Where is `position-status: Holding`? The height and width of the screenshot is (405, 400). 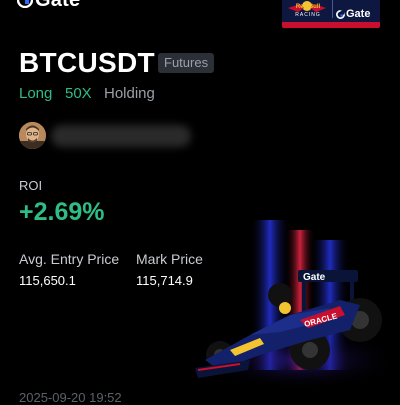
position-status: Holding is located at coordinates (129, 93).